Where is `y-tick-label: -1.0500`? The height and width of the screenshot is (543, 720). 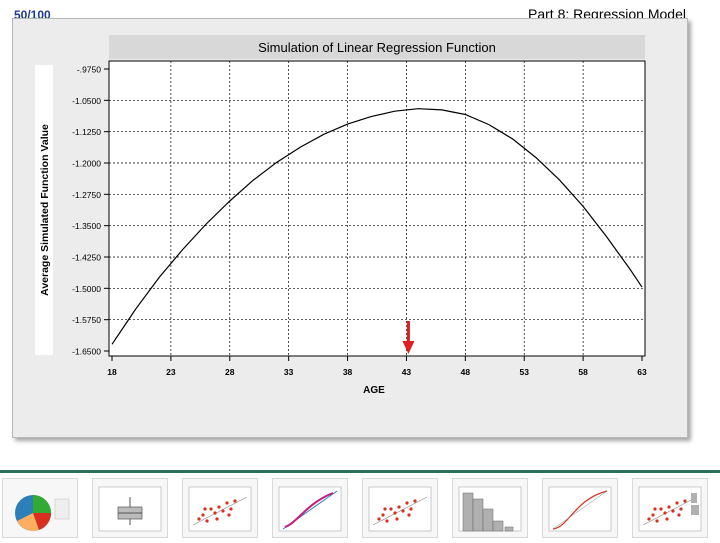
y-tick-label: -1.0500 is located at coordinates (86, 101).